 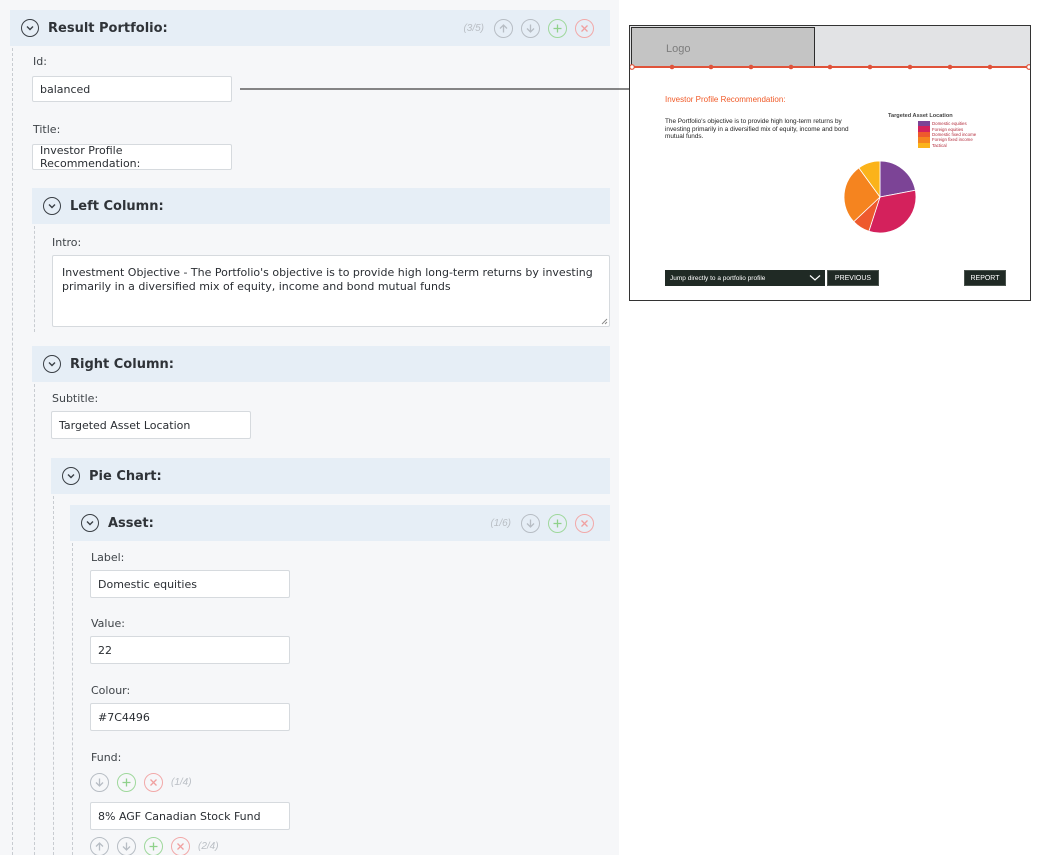 I want to click on left-column-header: Left Column:, so click(x=321, y=206).